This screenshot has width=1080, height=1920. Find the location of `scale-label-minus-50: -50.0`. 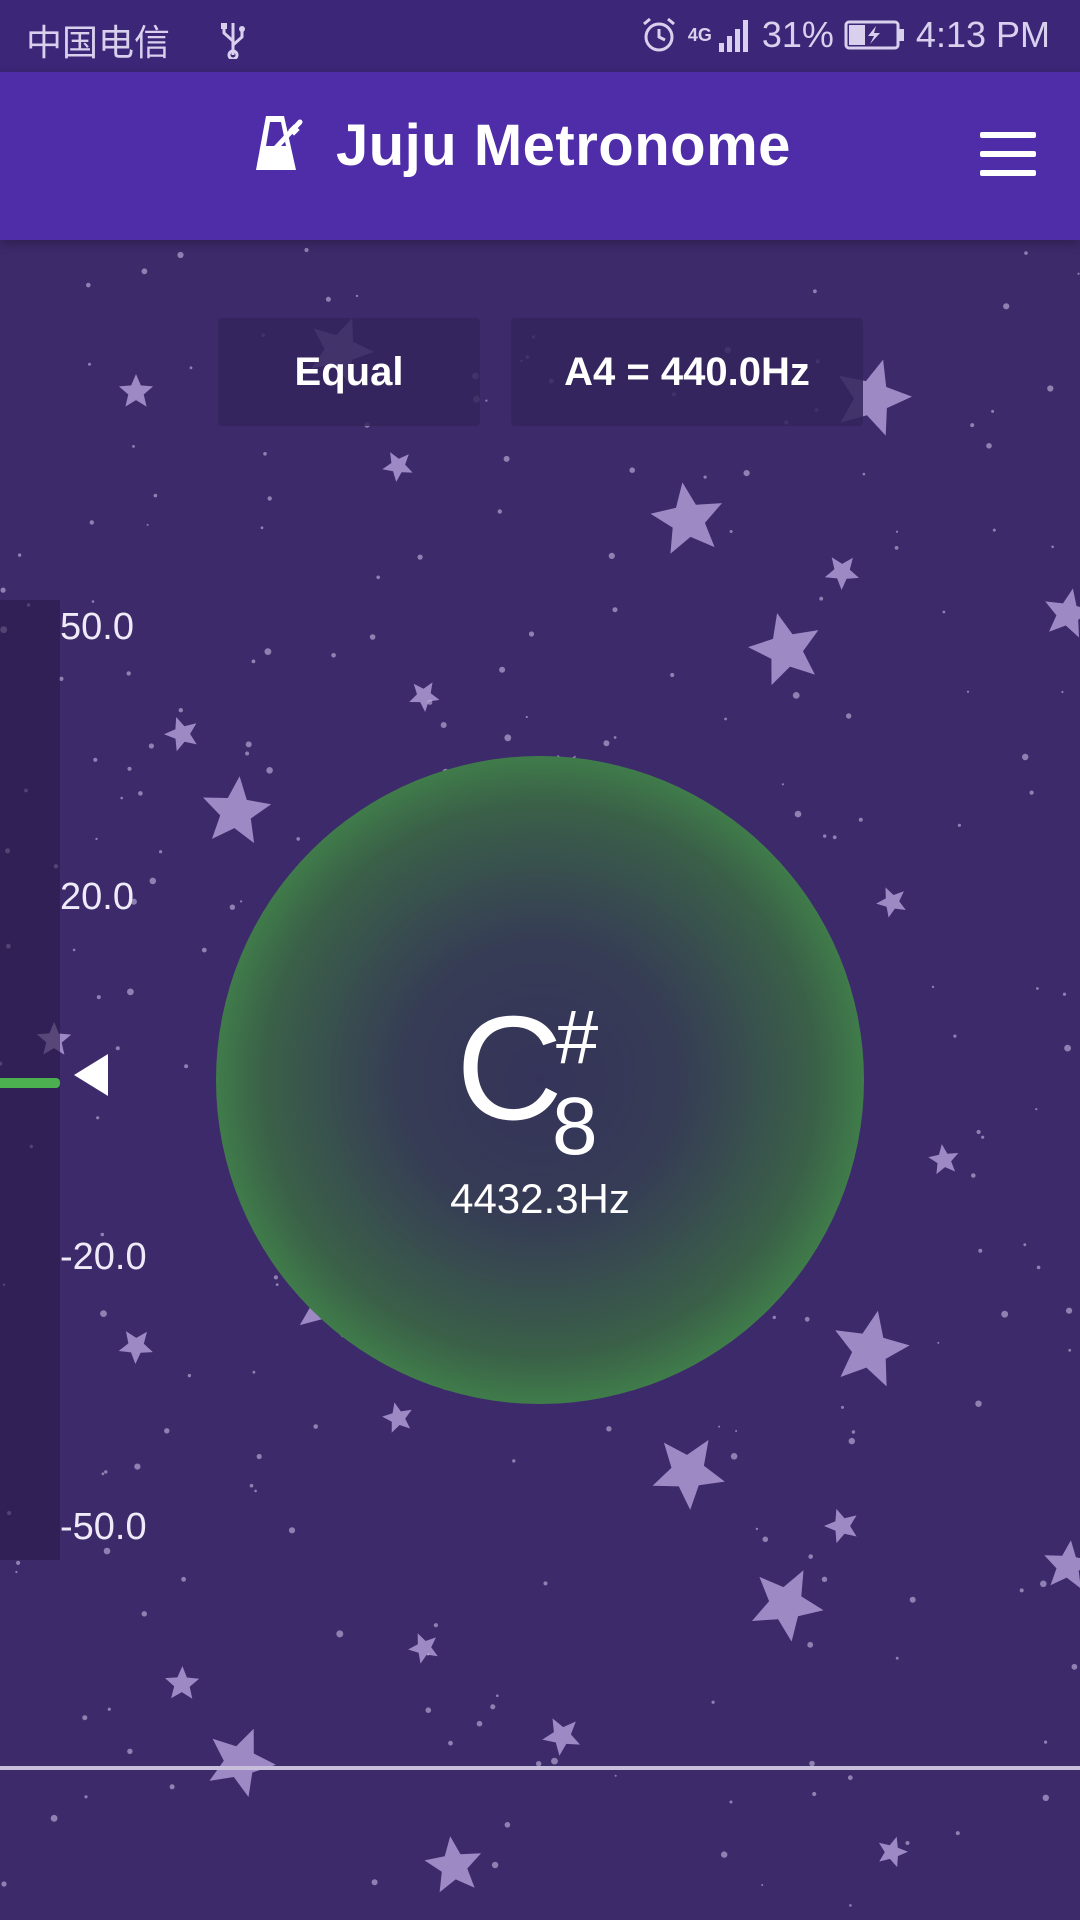

scale-label-minus-50: -50.0 is located at coordinates (103, 1527).